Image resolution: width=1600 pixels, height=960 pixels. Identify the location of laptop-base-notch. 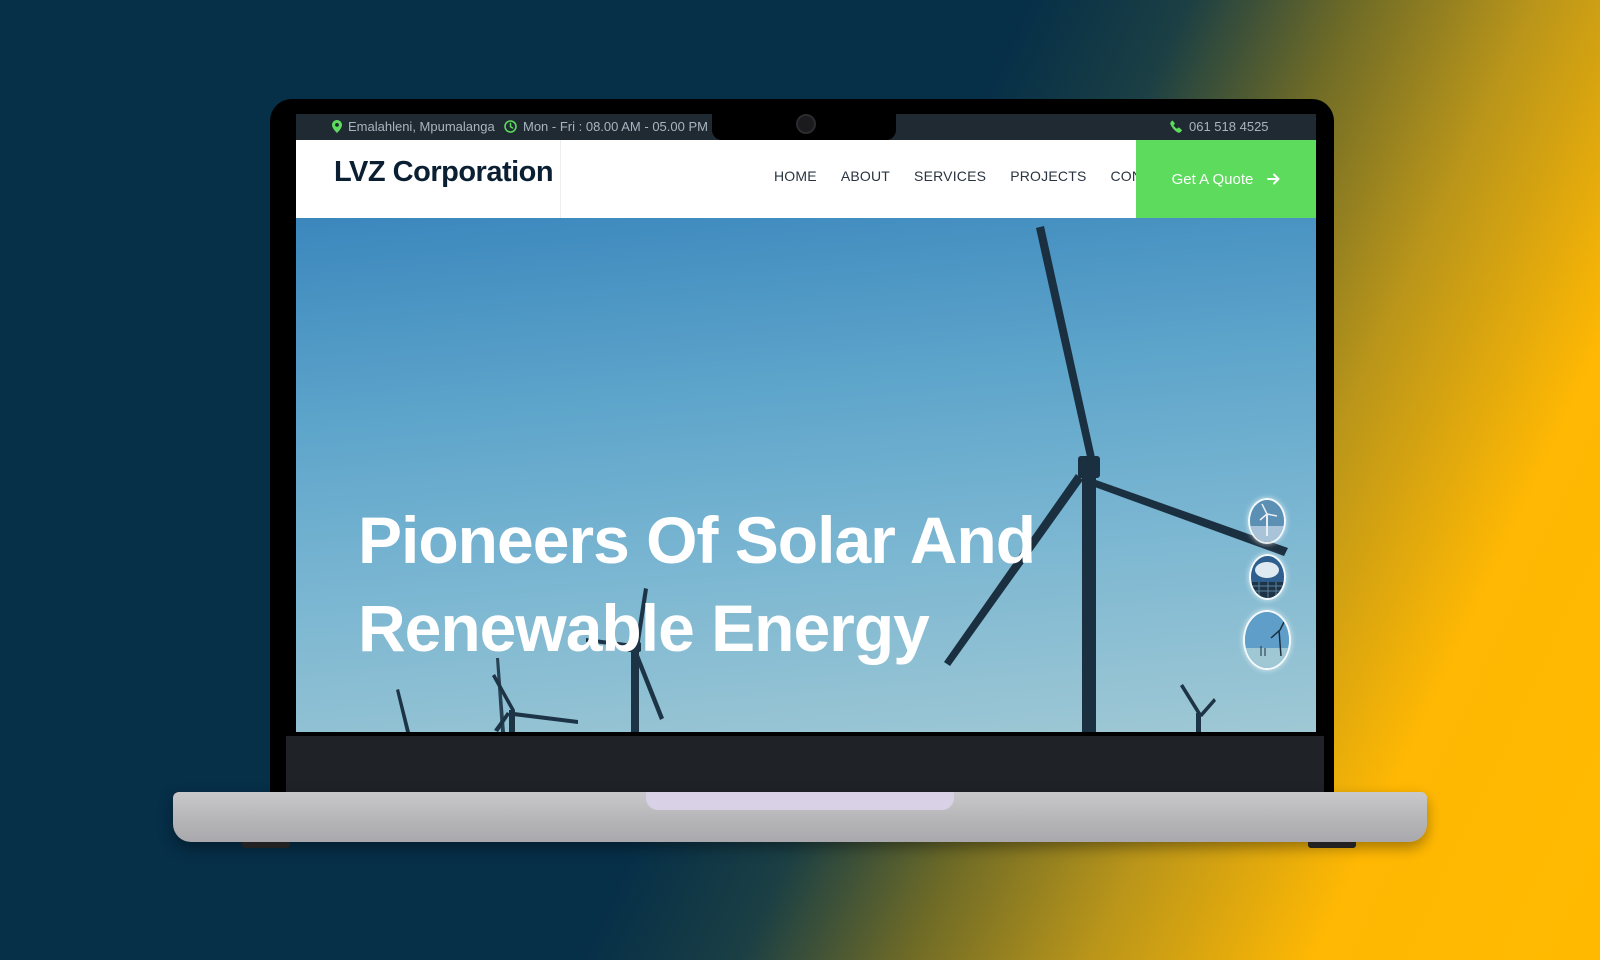
(800, 801).